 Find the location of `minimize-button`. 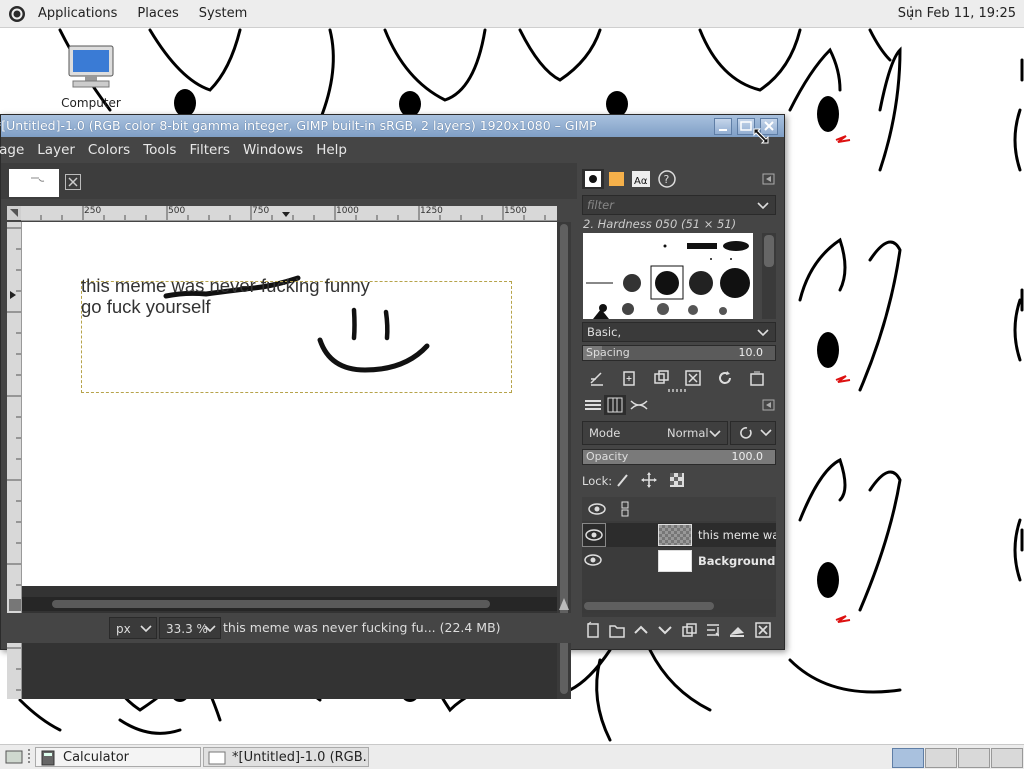

minimize-button is located at coordinates (723, 126).